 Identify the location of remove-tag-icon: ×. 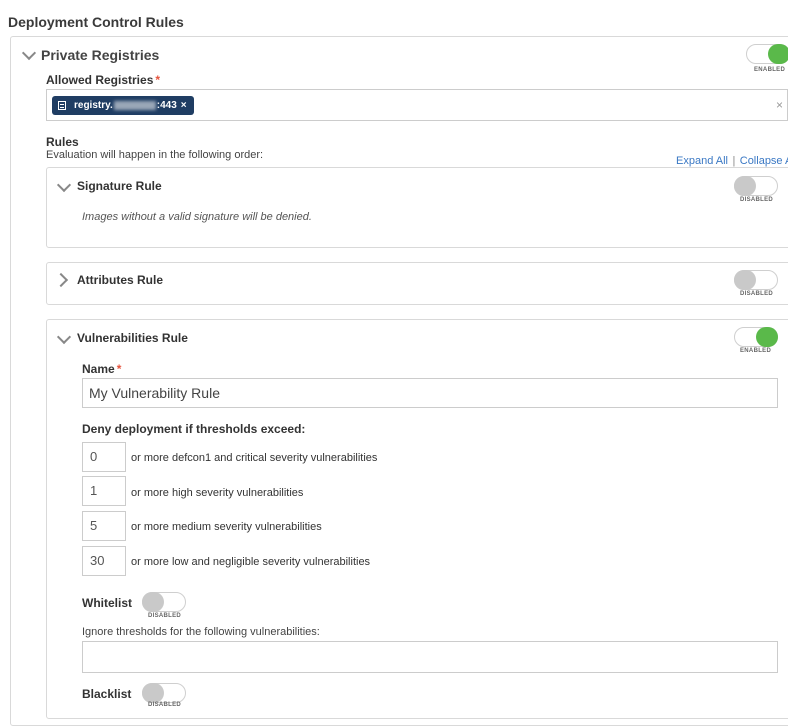
(184, 105).